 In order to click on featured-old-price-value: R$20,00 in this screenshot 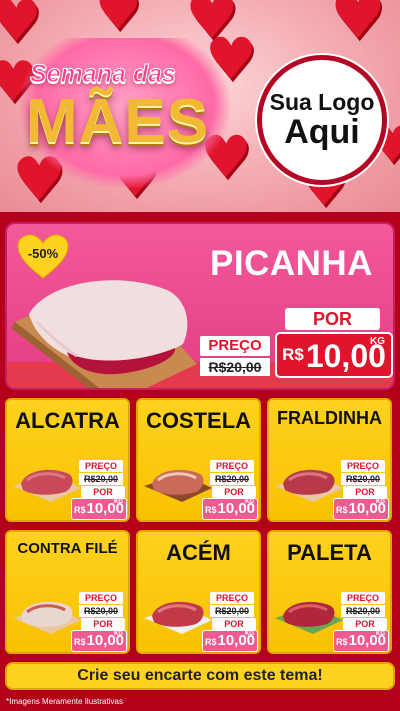, I will do `click(235, 367)`.